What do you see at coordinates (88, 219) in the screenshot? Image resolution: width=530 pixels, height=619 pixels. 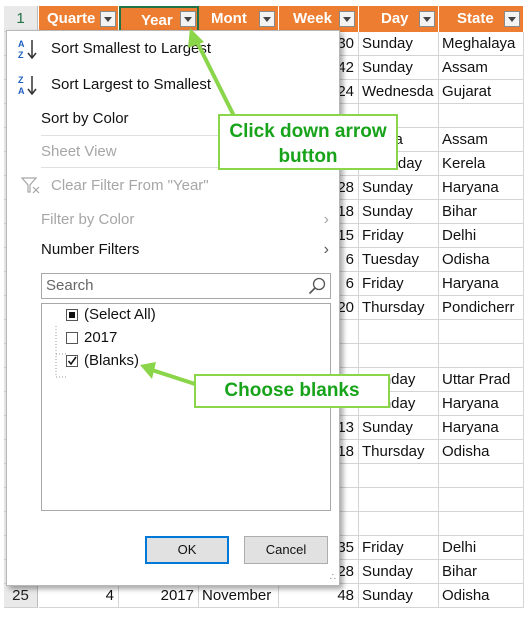 I see `filter-by-color-label: Filter by Color` at bounding box center [88, 219].